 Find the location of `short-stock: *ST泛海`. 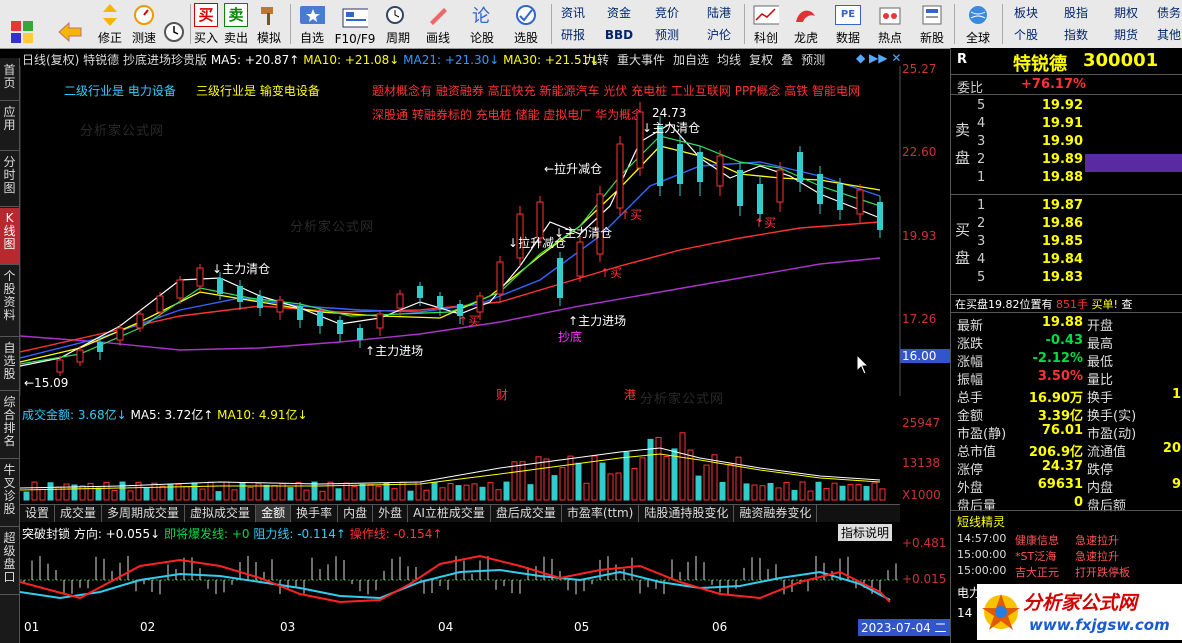

short-stock: *ST泛海 is located at coordinates (1035, 556).